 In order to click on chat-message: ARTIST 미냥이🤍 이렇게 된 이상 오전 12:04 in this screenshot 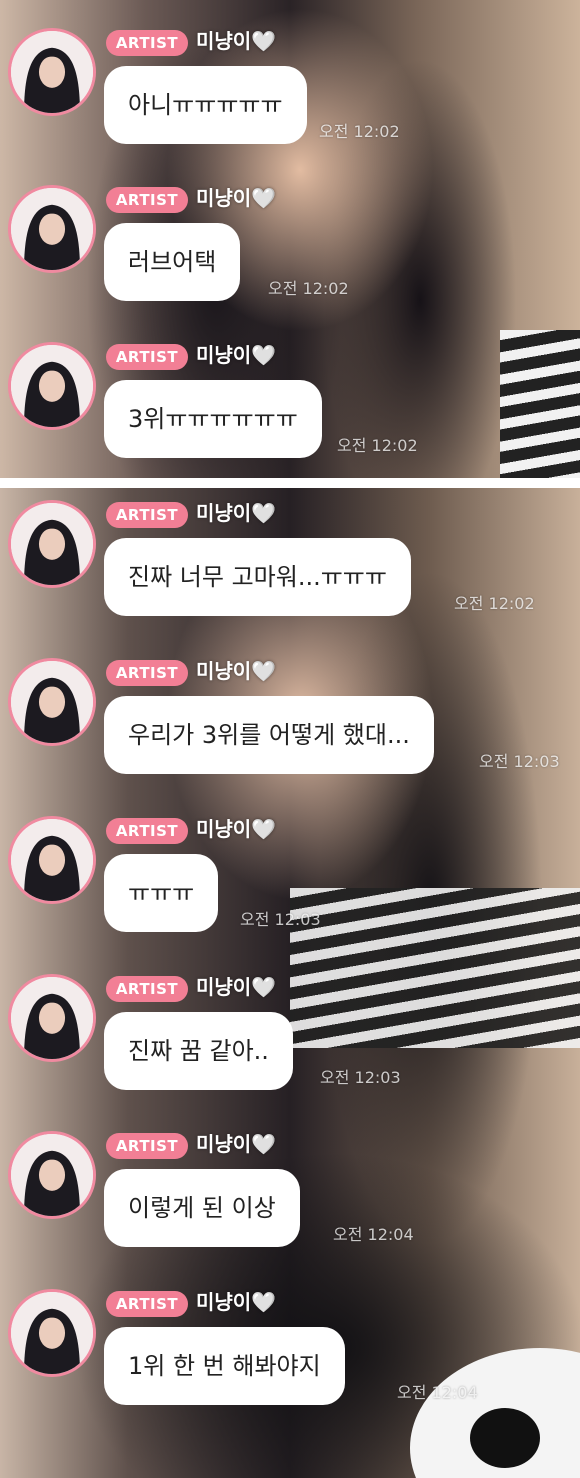, I will do `click(290, 1206)`.